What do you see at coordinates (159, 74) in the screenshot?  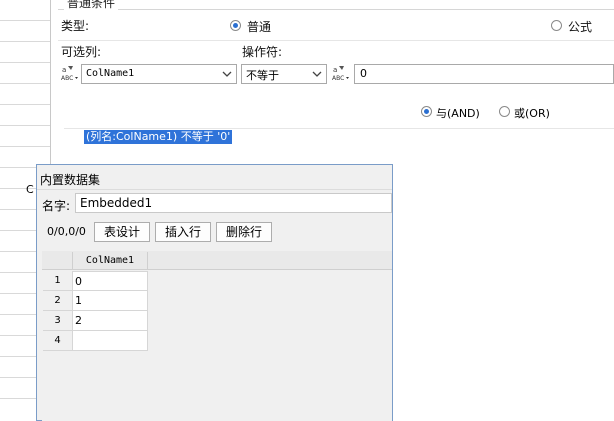 I see `column-select: ColName1` at bounding box center [159, 74].